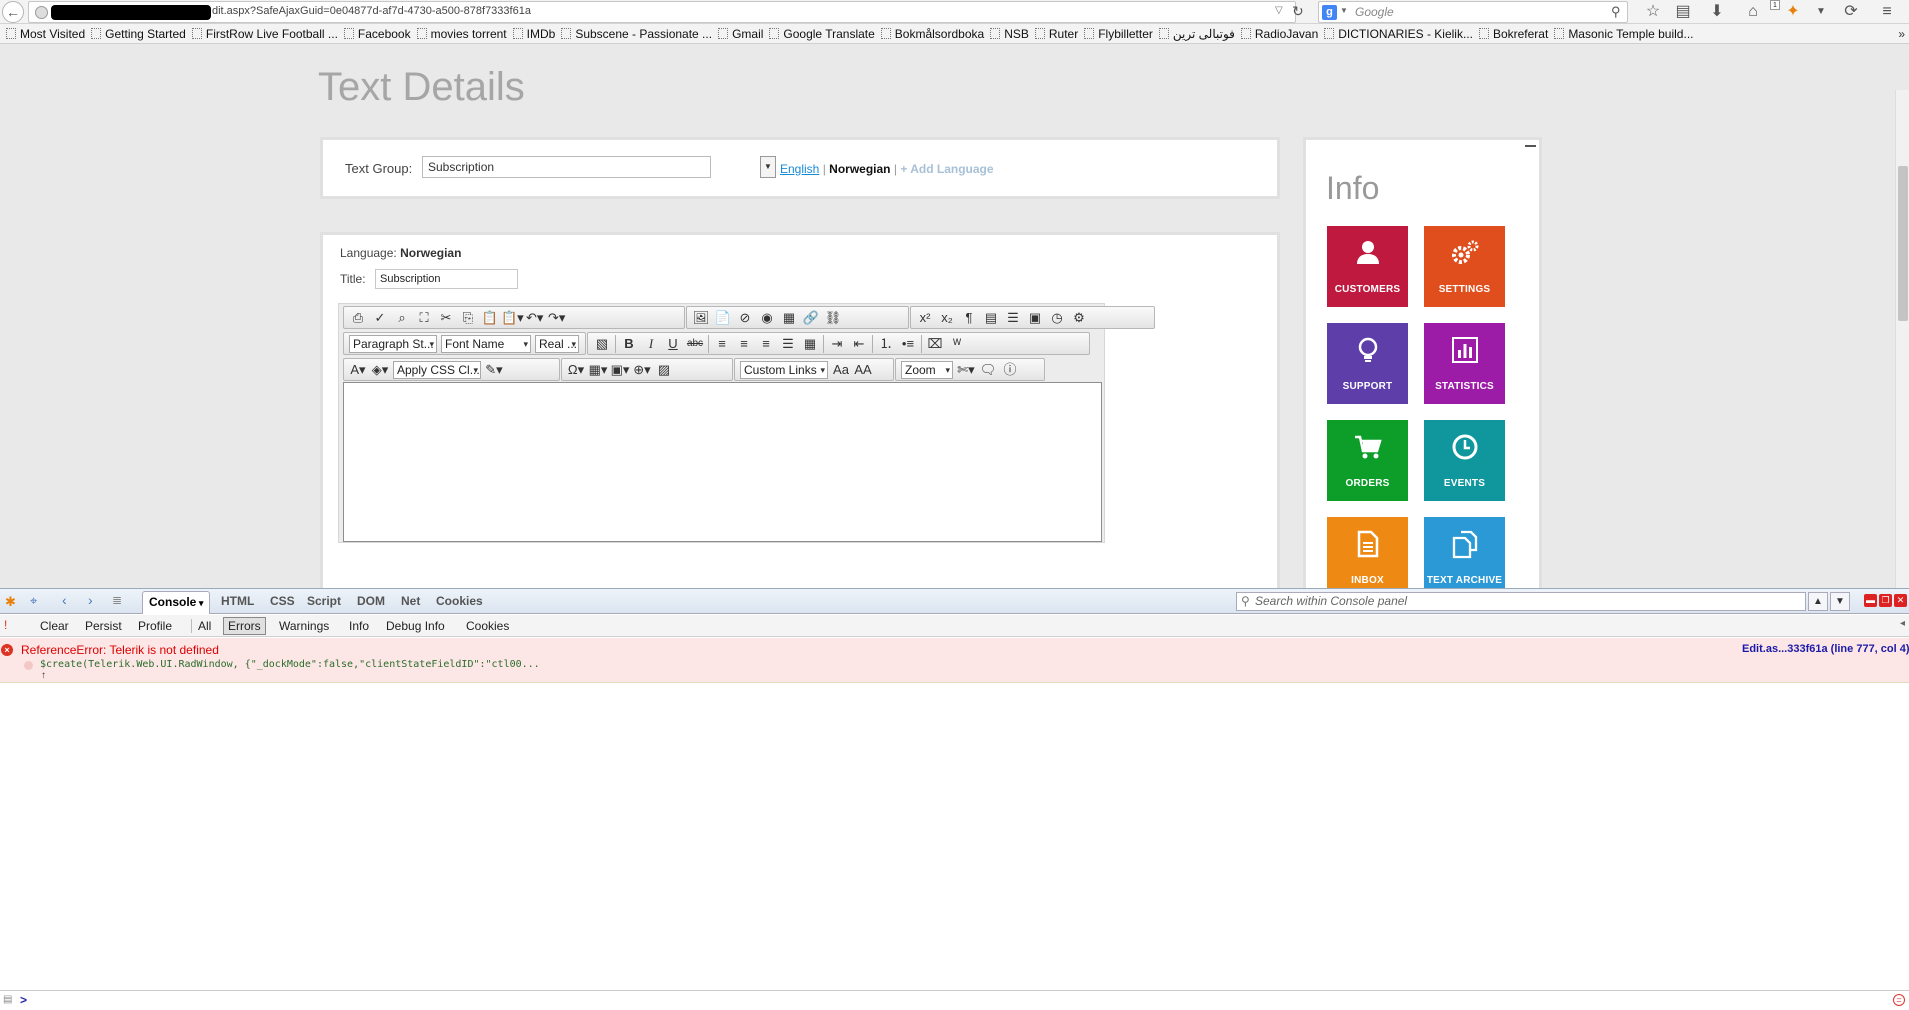 Image resolution: width=1909 pixels, height=1010 pixels. Describe the element at coordinates (1530, 146) in the screenshot. I see `minimize-icon` at that location.